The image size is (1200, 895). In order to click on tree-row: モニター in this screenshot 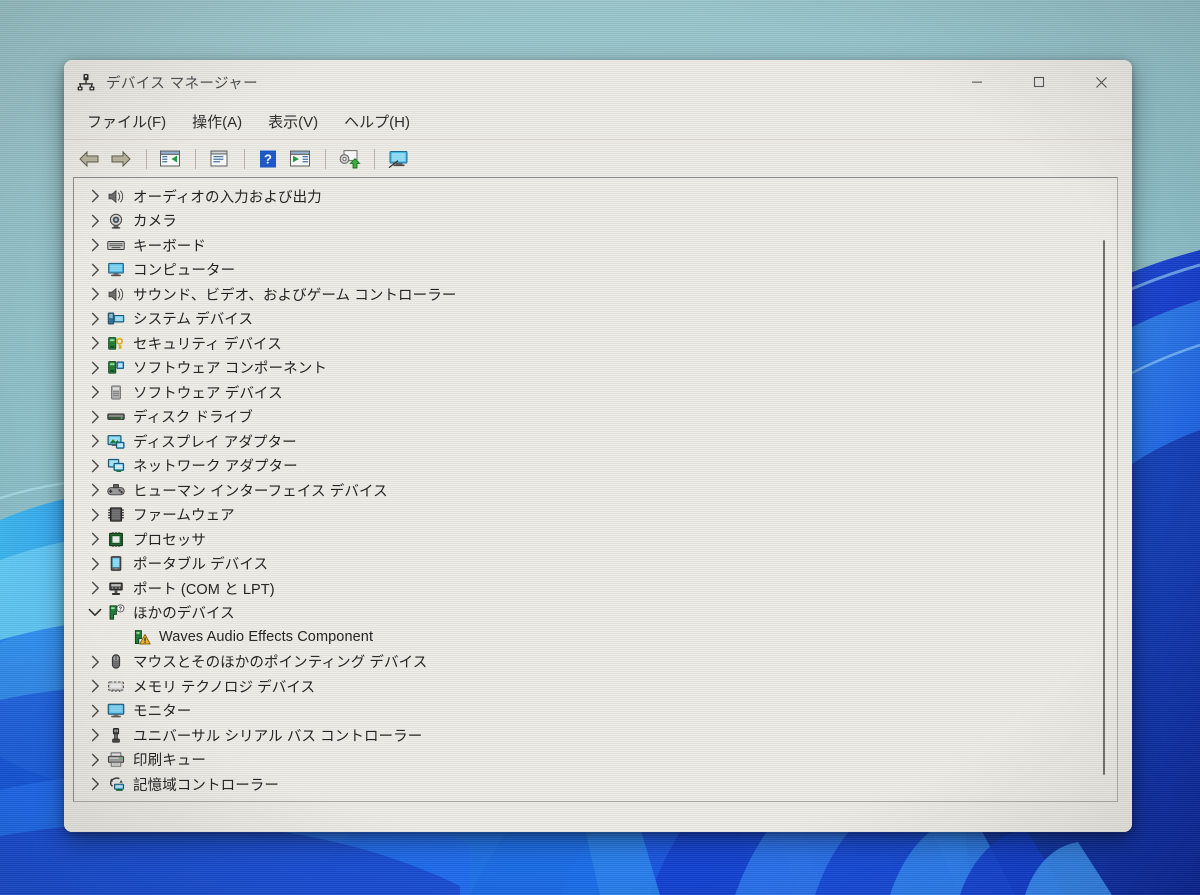, I will do `click(595, 711)`.